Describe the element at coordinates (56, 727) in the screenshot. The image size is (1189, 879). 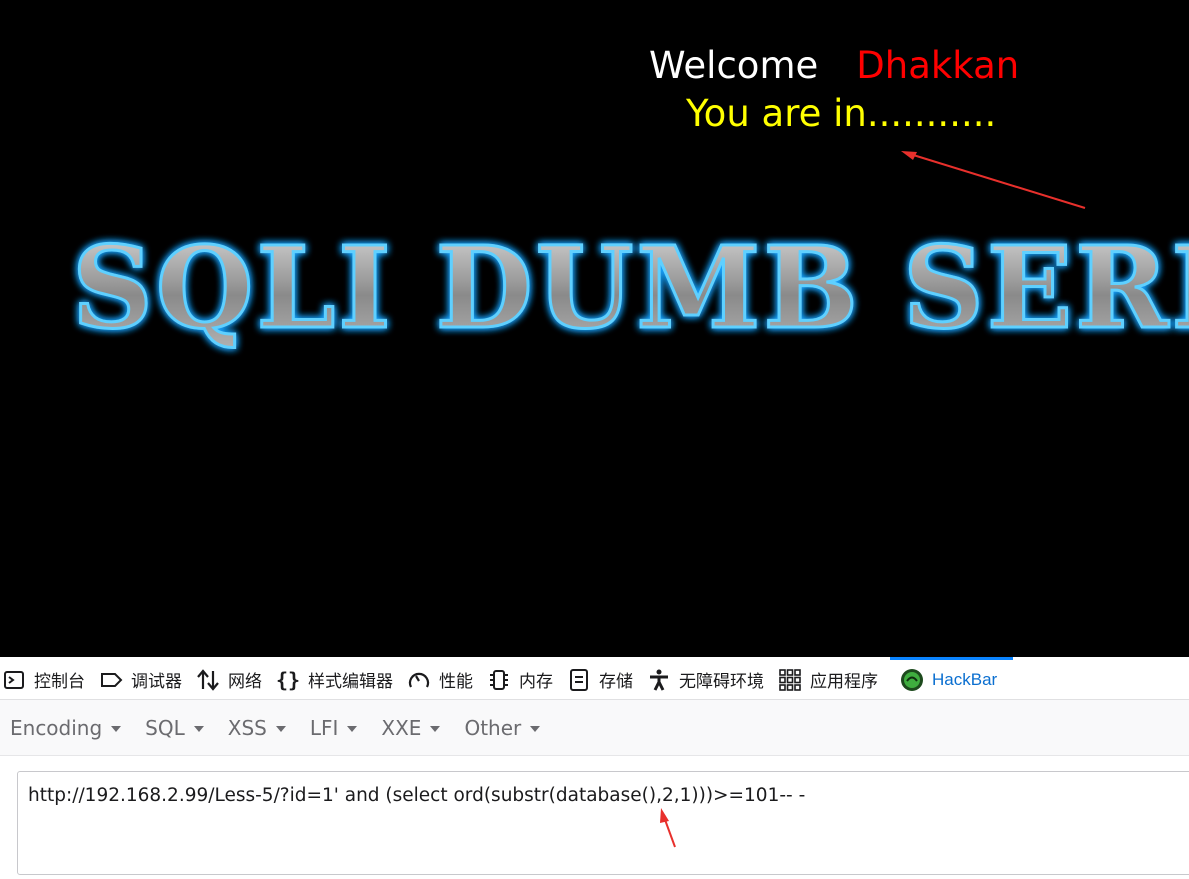
I see `menu-label: Encoding` at that location.